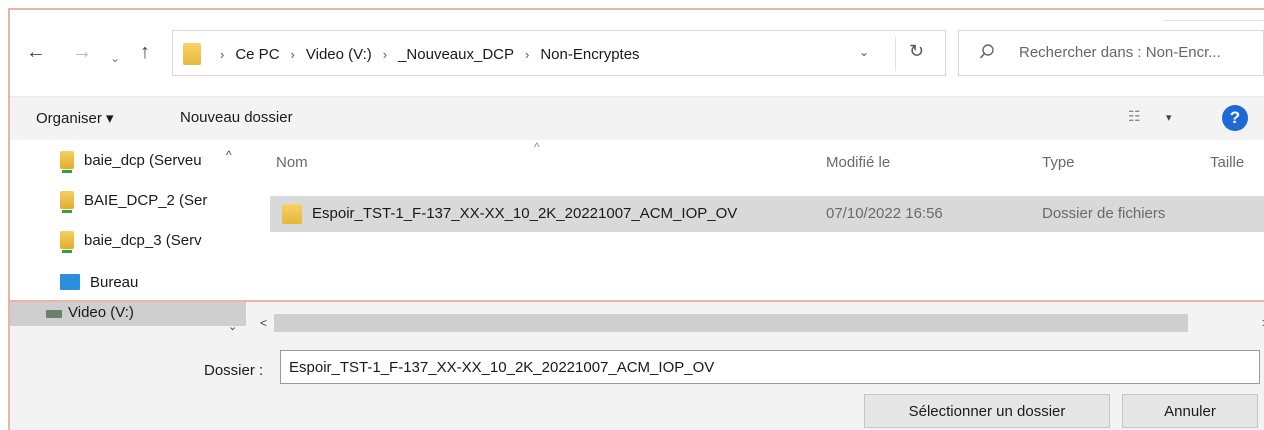 This screenshot has width=1264, height=430. Describe the element at coordinates (916, 51) in the screenshot. I see `refresh-icon: ↻` at that location.